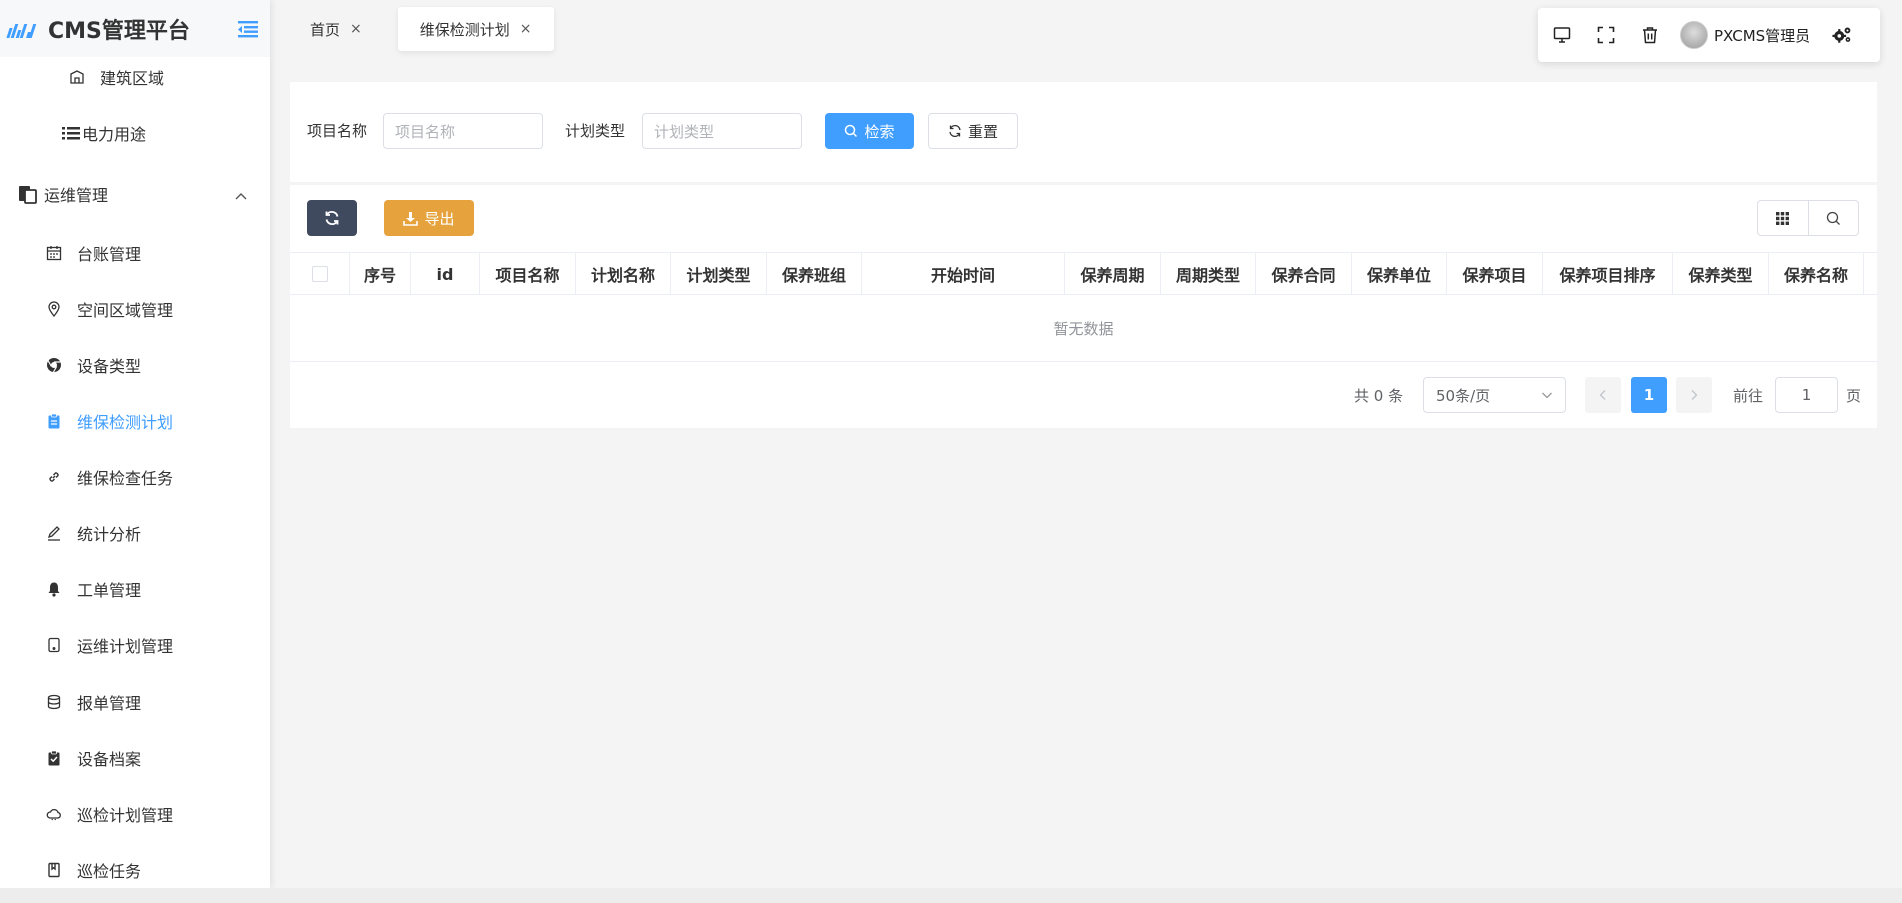 Image resolution: width=1902 pixels, height=903 pixels. I want to click on tab-home: 首页 ×, so click(325, 29).